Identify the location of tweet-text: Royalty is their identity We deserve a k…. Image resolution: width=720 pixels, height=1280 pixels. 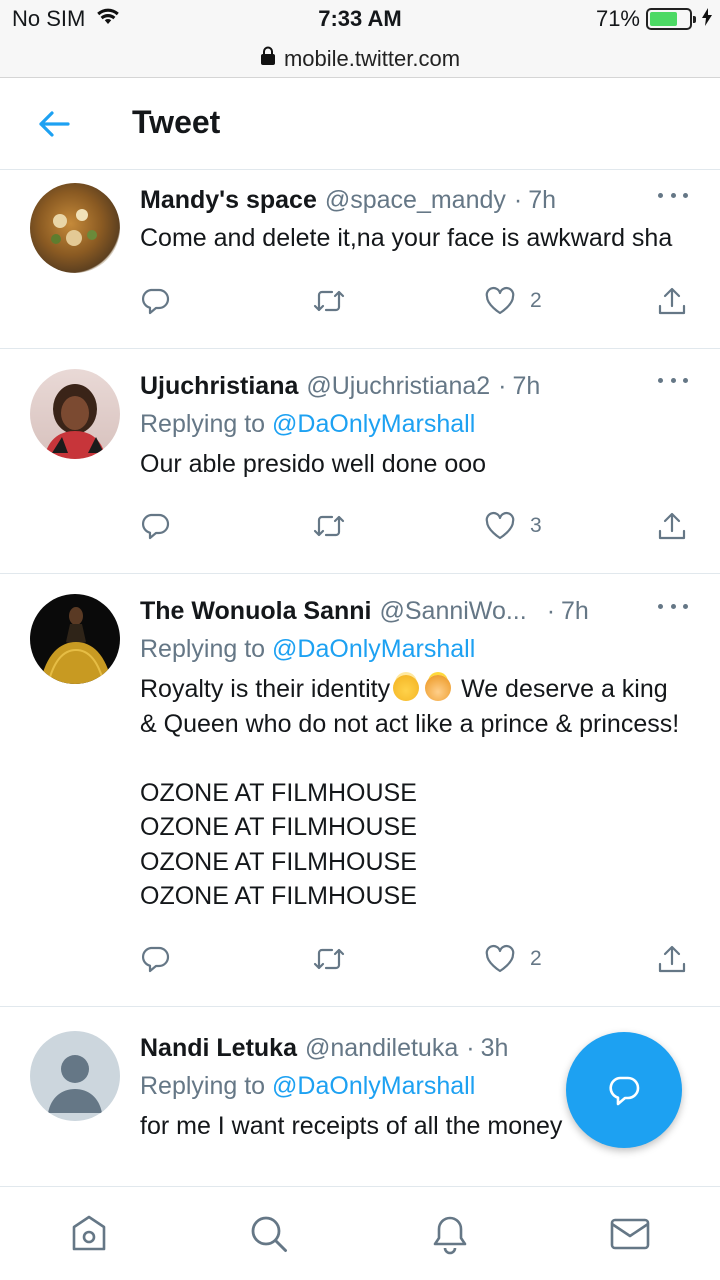
(415, 793).